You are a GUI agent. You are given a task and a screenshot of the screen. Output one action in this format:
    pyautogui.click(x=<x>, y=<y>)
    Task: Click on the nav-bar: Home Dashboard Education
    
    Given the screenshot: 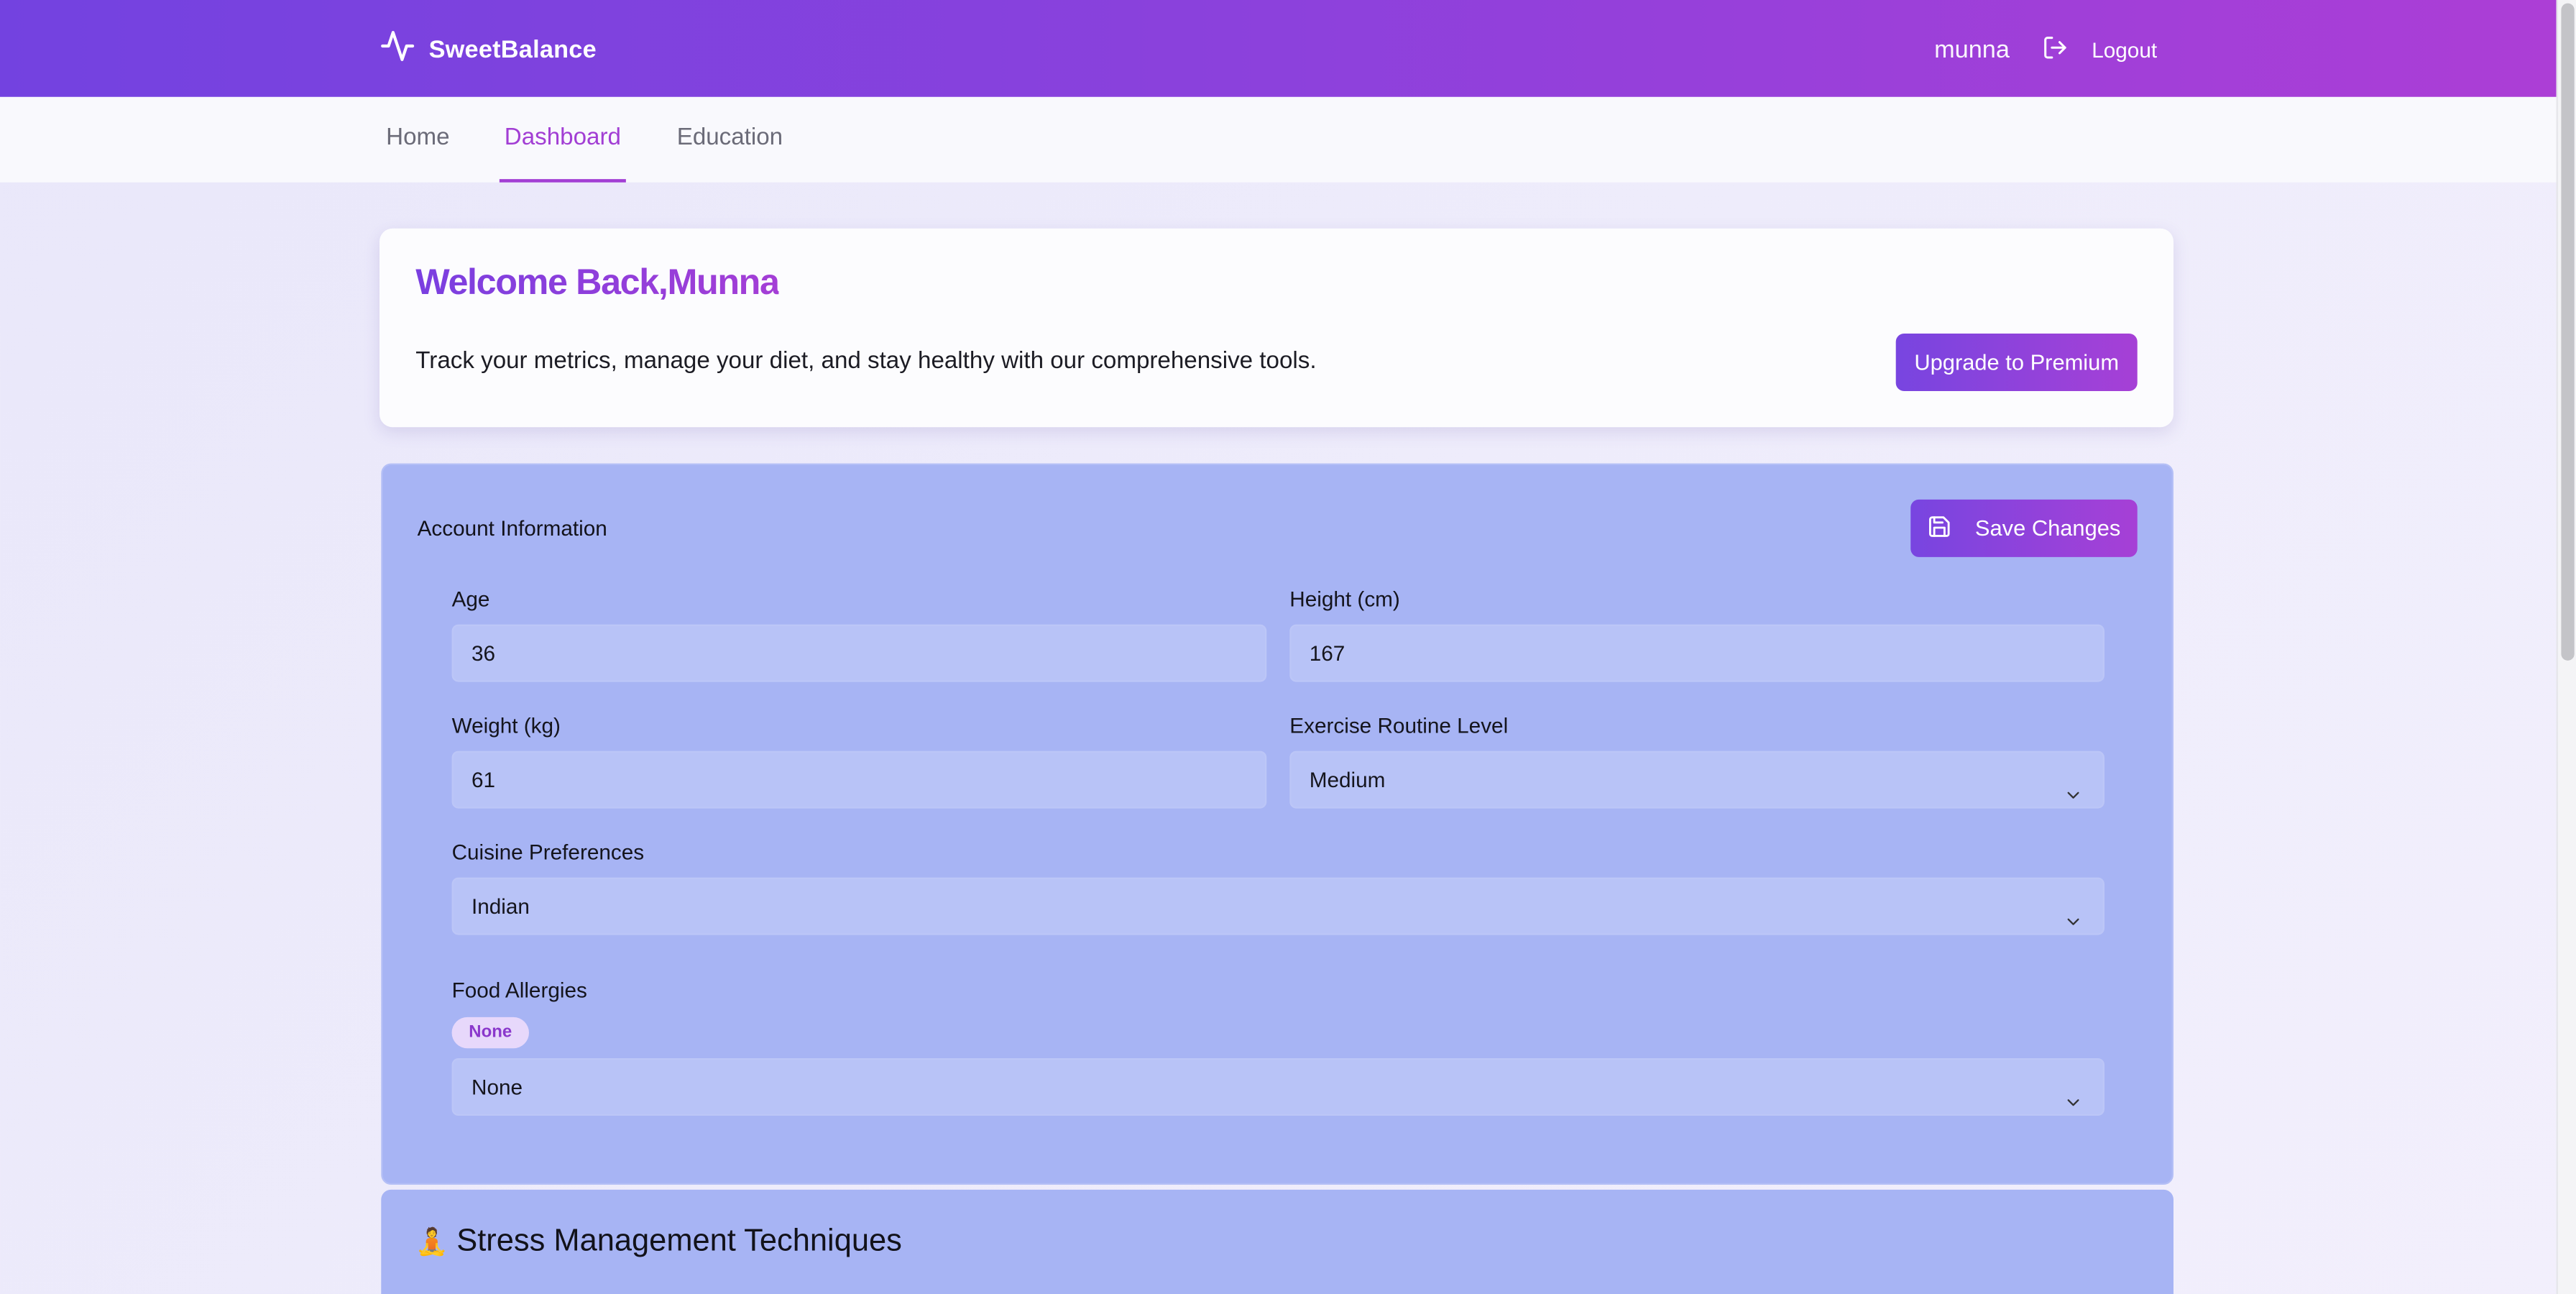 What is the action you would take?
    pyautogui.click(x=1278, y=139)
    